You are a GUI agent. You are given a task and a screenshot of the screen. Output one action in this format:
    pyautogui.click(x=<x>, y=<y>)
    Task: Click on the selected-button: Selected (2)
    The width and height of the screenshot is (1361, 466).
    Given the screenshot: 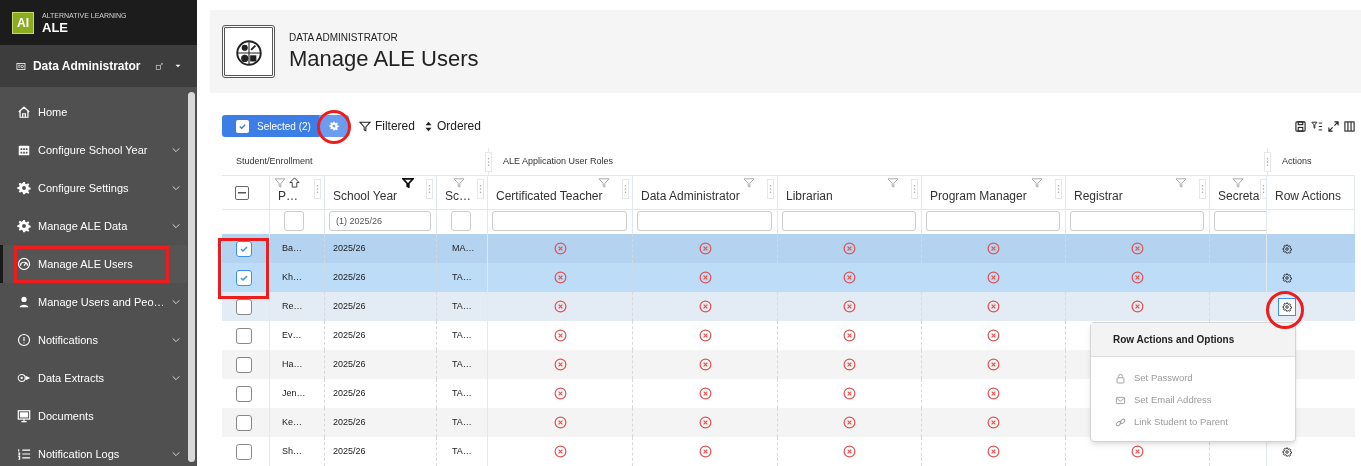 What is the action you would take?
    pyautogui.click(x=270, y=126)
    